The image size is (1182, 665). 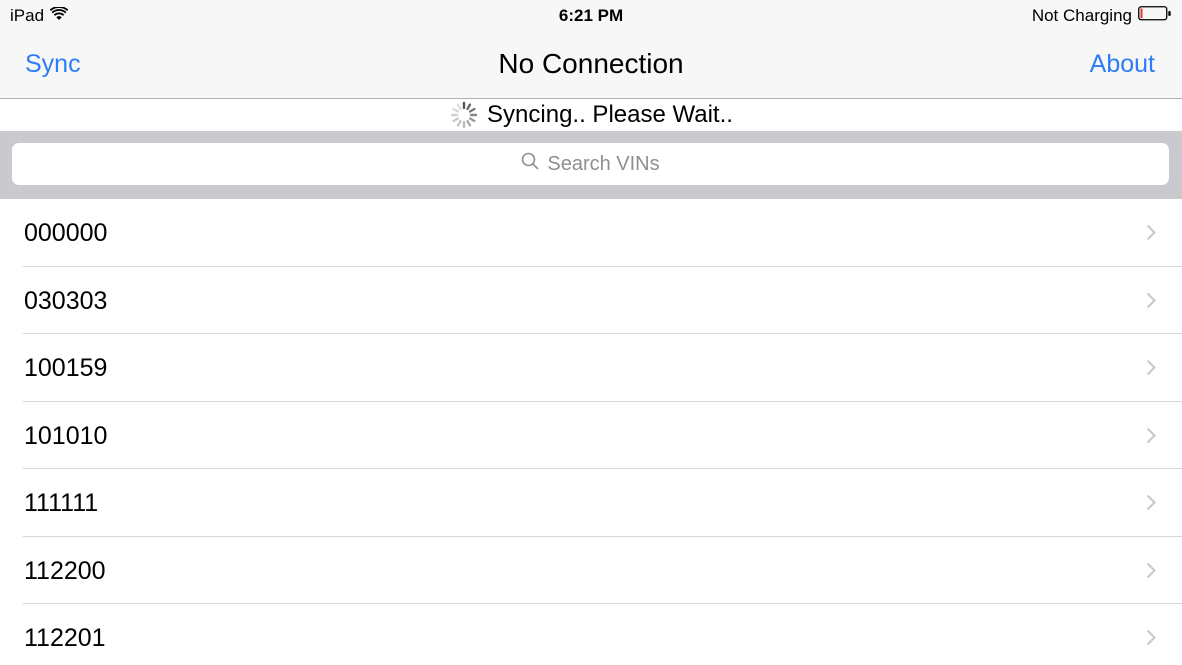 I want to click on list-item: 000000, so click(x=591, y=233).